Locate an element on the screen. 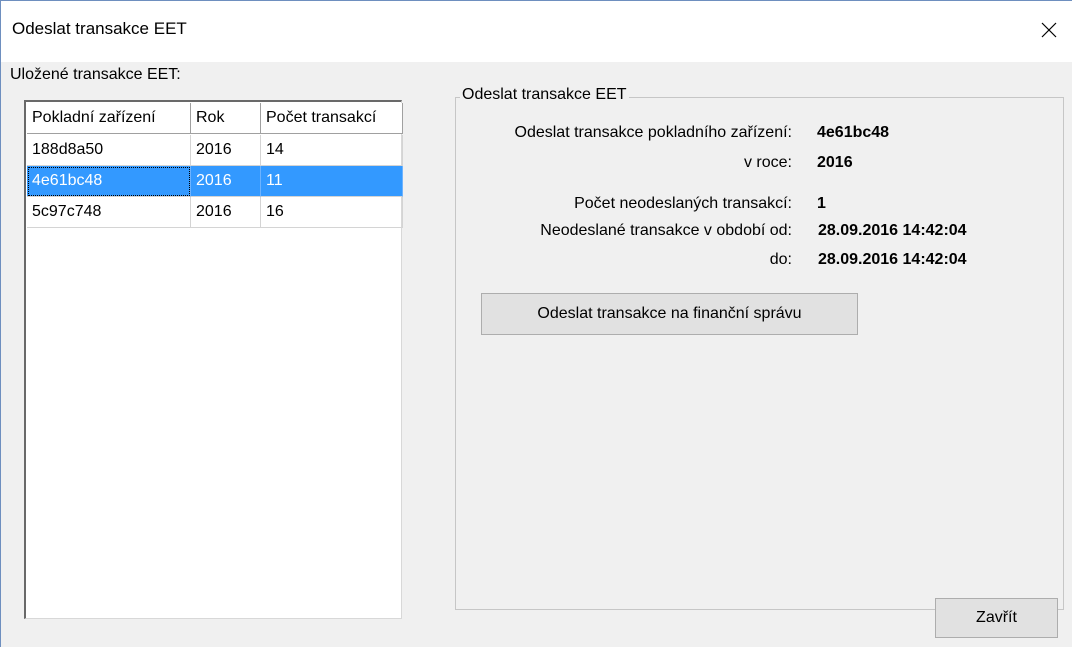 This screenshot has width=1072, height=647. window-title: Odeslat transakce EET is located at coordinates (99, 28).